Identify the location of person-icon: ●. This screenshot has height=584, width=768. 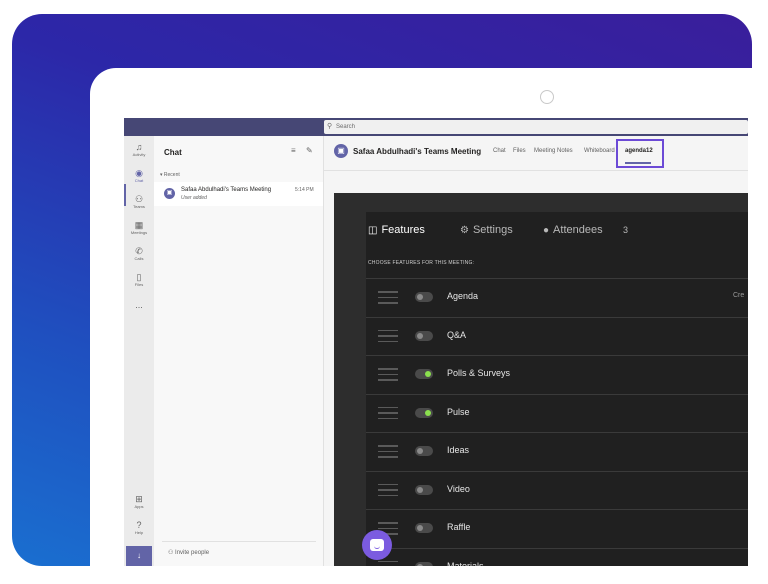
(546, 230).